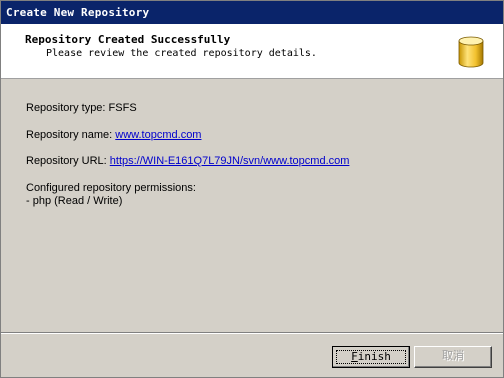 This screenshot has height=378, width=504. What do you see at coordinates (453, 357) in the screenshot?
I see `cancel-button: 取消` at bounding box center [453, 357].